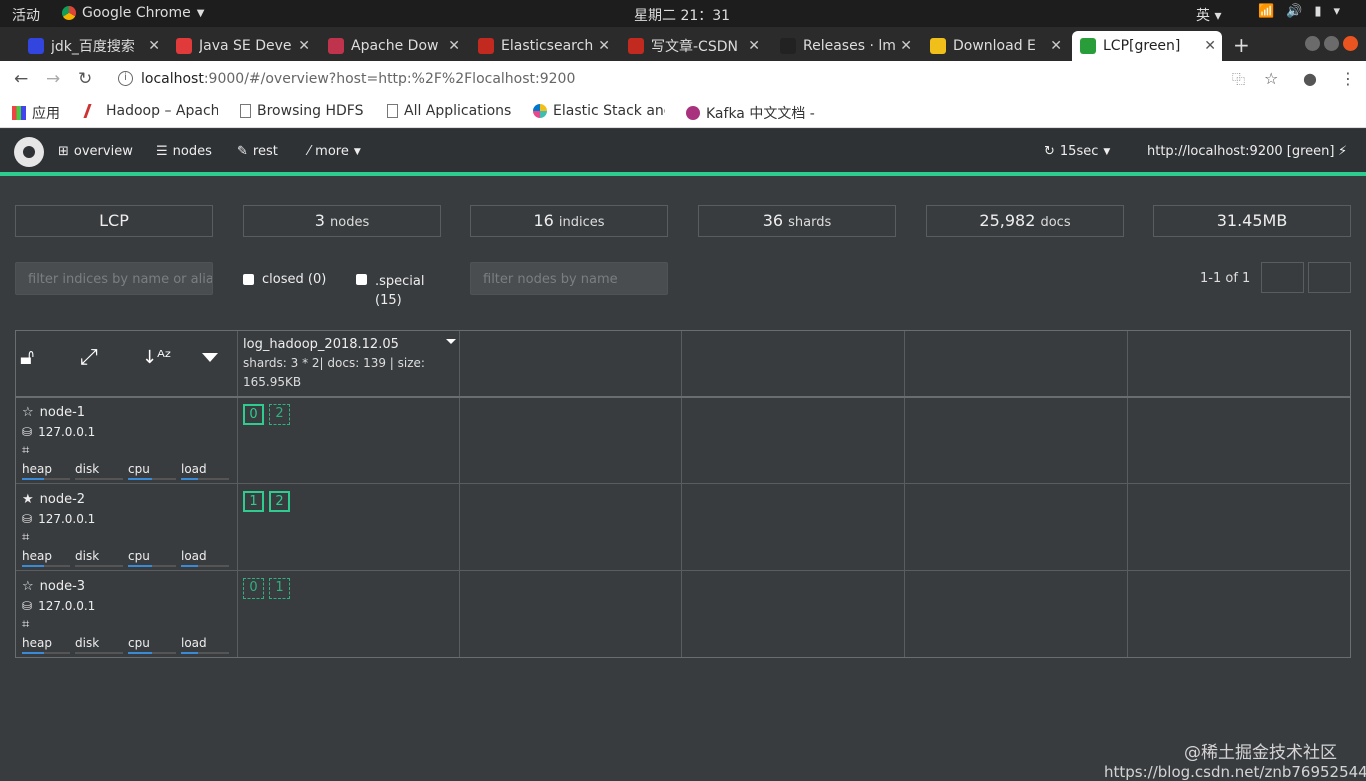  I want to click on wifi-icon: 📶, so click(1266, 11).